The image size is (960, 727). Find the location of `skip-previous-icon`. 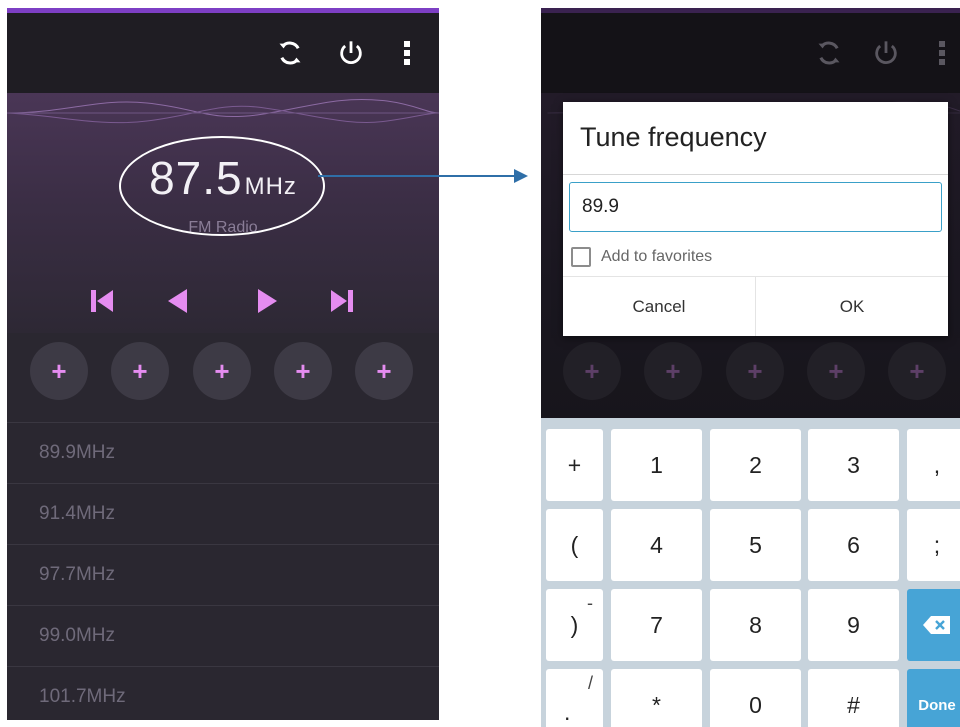

skip-previous-icon is located at coordinates (102, 301).